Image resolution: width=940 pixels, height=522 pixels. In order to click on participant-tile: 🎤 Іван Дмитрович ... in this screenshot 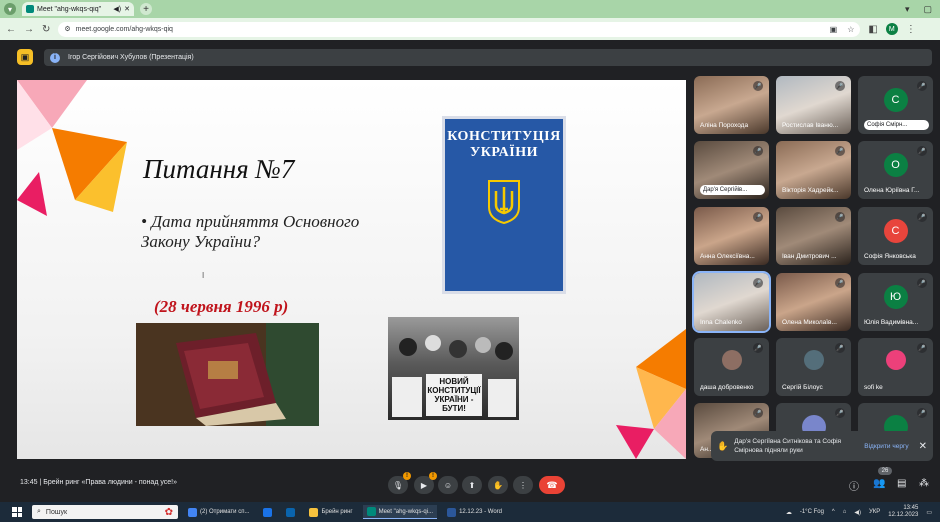, I will do `click(813, 236)`.